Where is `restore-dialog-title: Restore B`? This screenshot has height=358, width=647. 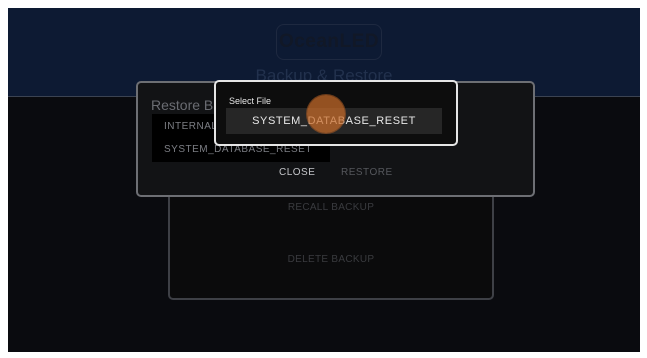 restore-dialog-title: Restore B is located at coordinates (182, 105).